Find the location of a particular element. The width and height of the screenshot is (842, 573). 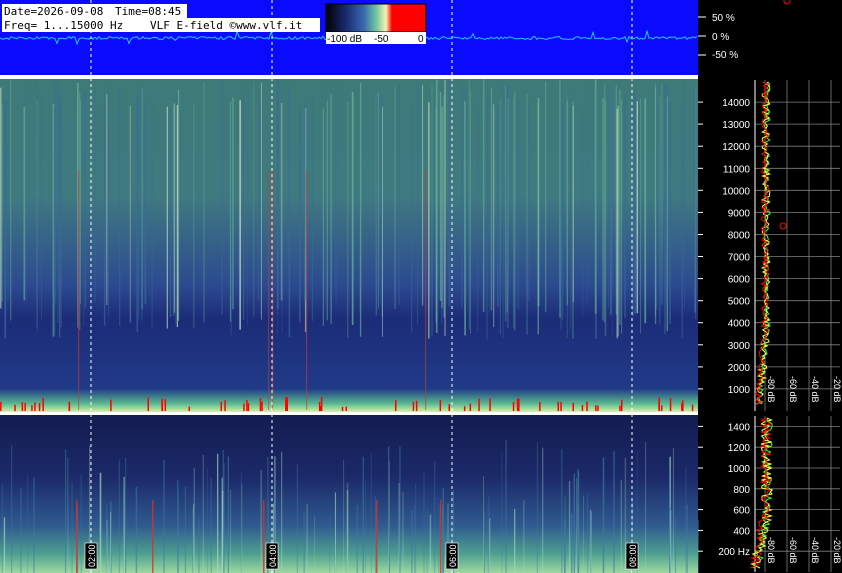

frequency-tick-label: 9000 is located at coordinates (739, 213).